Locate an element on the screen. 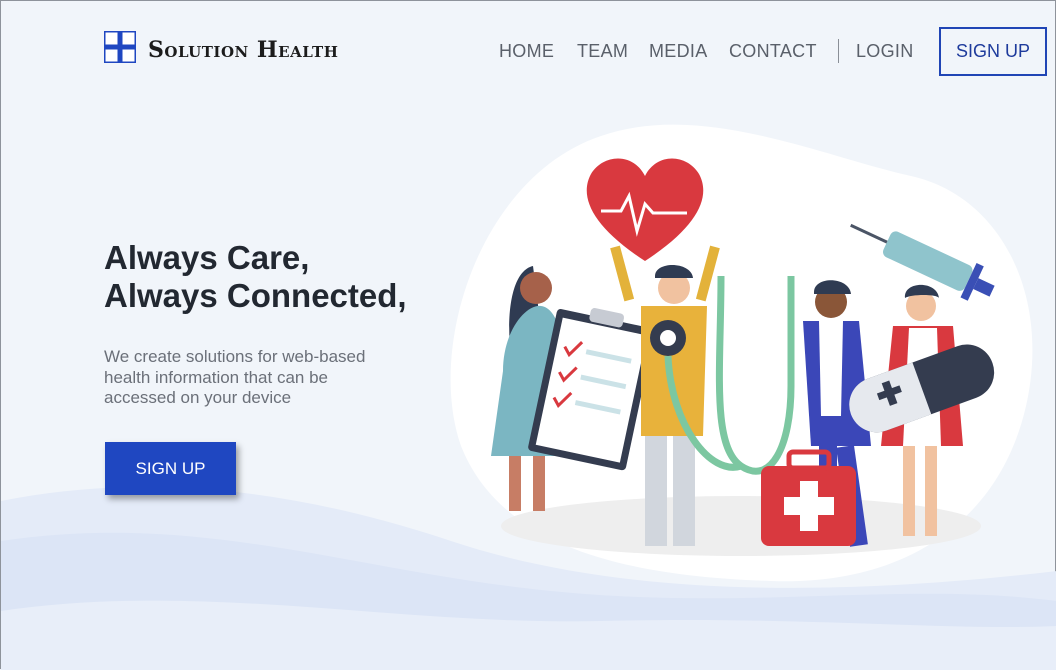  hero-title: Always Care, Always Connected, is located at coordinates (255, 277).